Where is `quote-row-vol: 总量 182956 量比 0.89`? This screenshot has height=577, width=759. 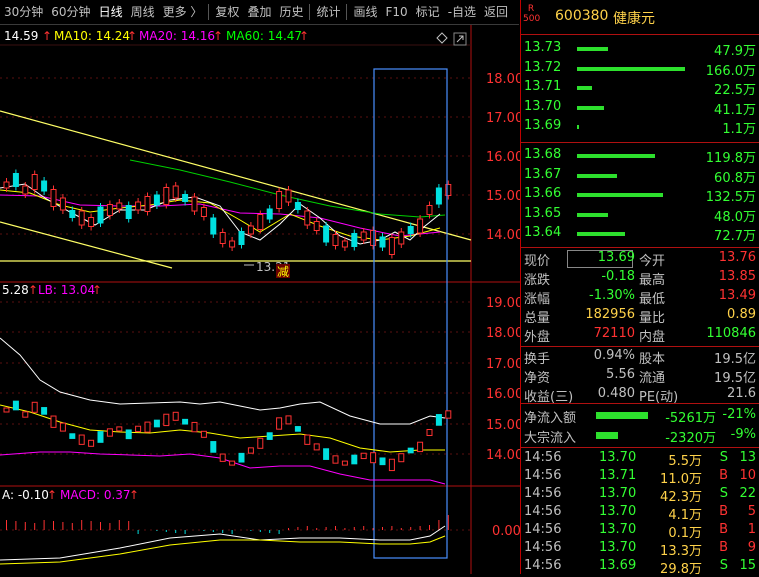 quote-row-vol: 总量 182956 量比 0.89 is located at coordinates (640, 316).